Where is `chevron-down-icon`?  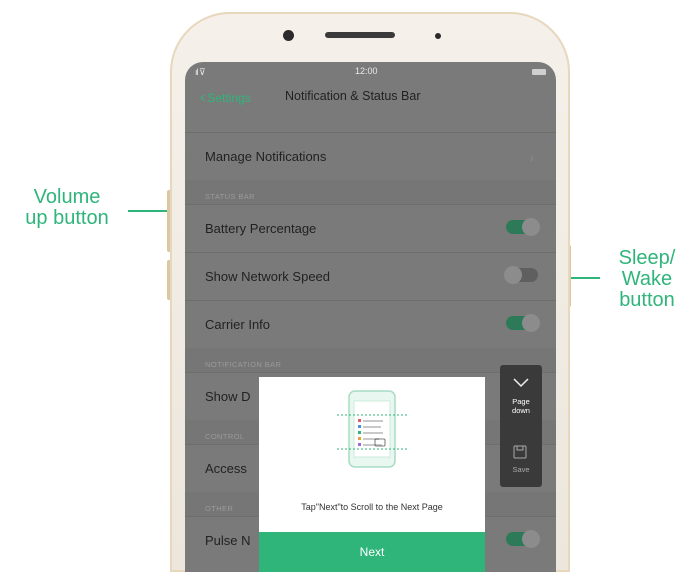
chevron-down-icon is located at coordinates (521, 383).